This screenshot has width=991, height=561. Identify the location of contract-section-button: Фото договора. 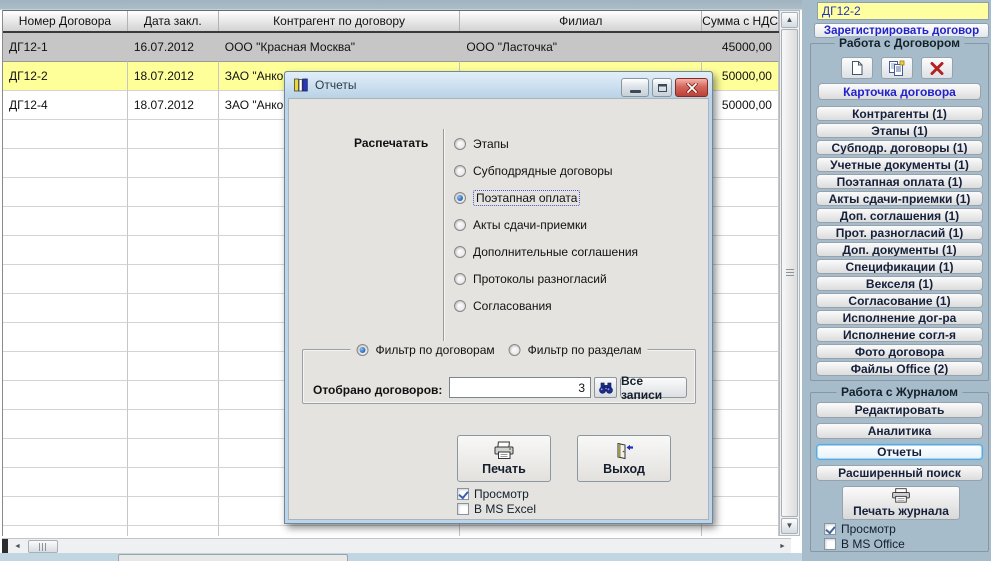
(899, 351).